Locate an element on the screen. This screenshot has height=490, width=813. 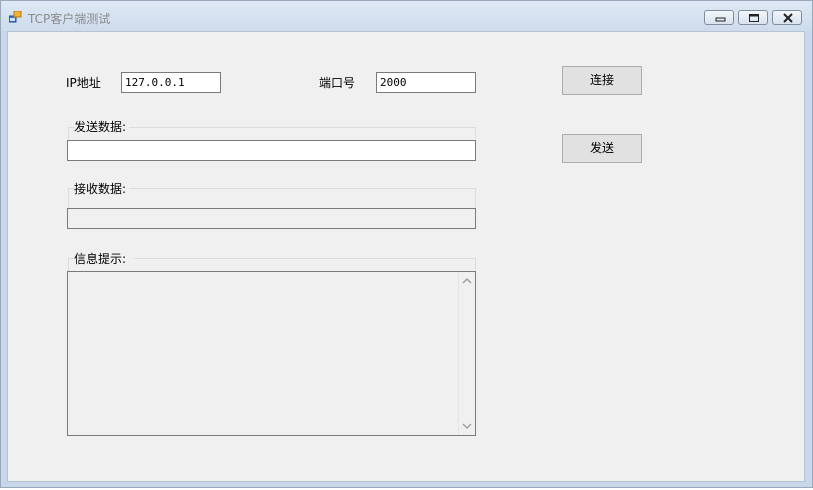
send-group-side-right is located at coordinates (475, 133).